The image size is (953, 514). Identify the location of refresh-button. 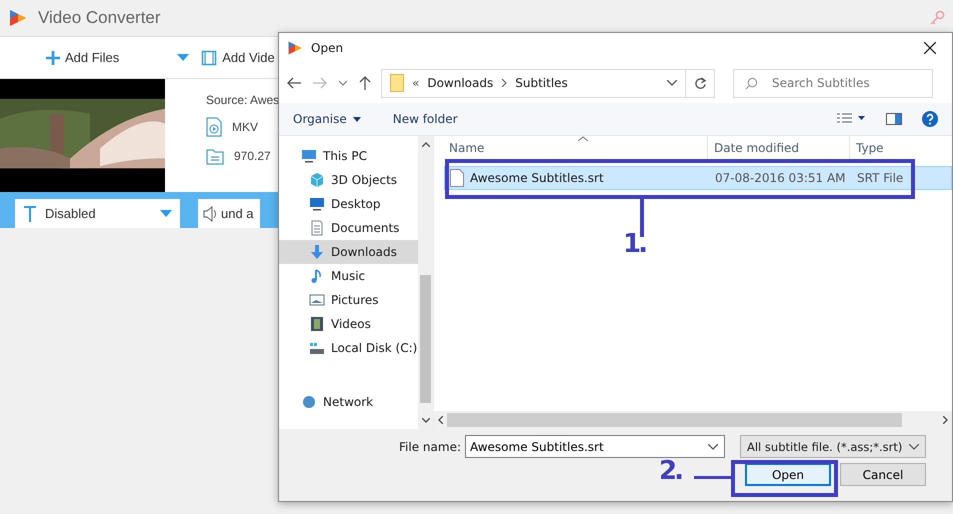
(700, 83).